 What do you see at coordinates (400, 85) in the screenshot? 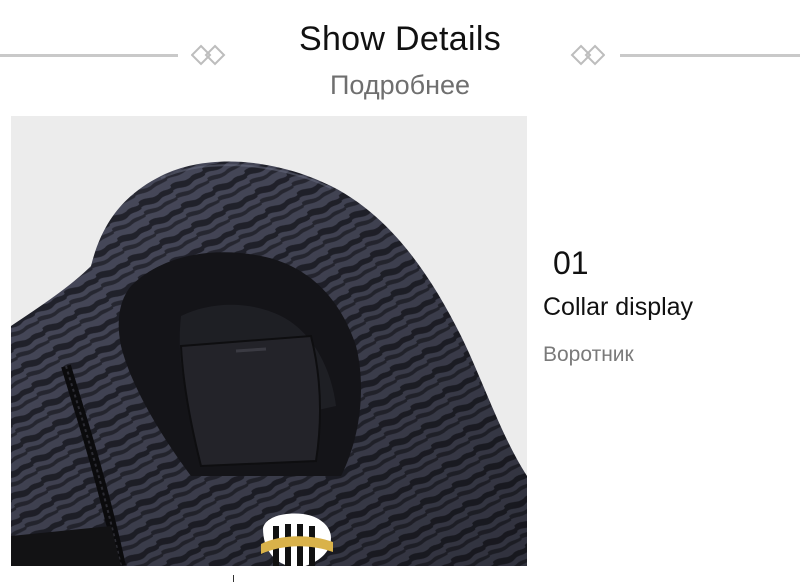
I see `page-subtitle: Подробнее` at bounding box center [400, 85].